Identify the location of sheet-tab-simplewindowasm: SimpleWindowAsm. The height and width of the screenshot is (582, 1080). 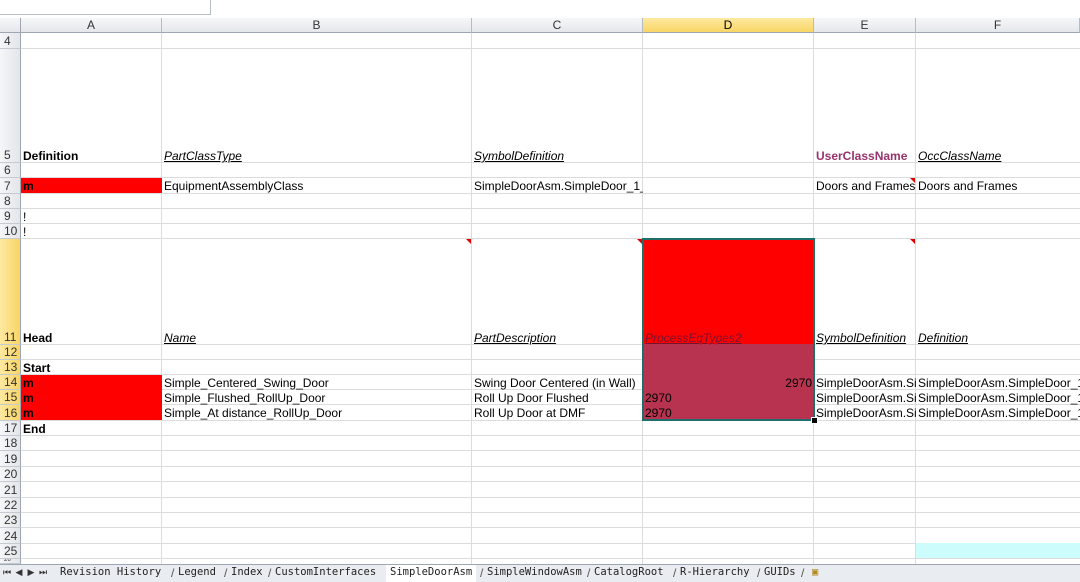
(534, 572).